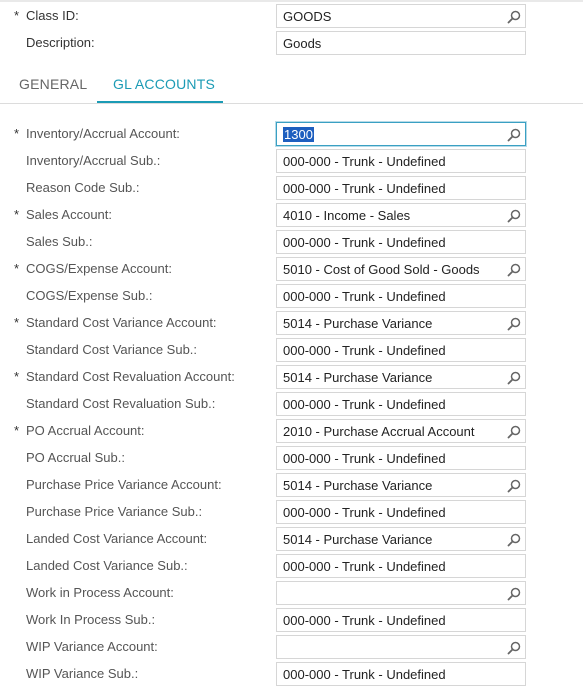  What do you see at coordinates (291, 103) in the screenshot?
I see `tab-divider` at bounding box center [291, 103].